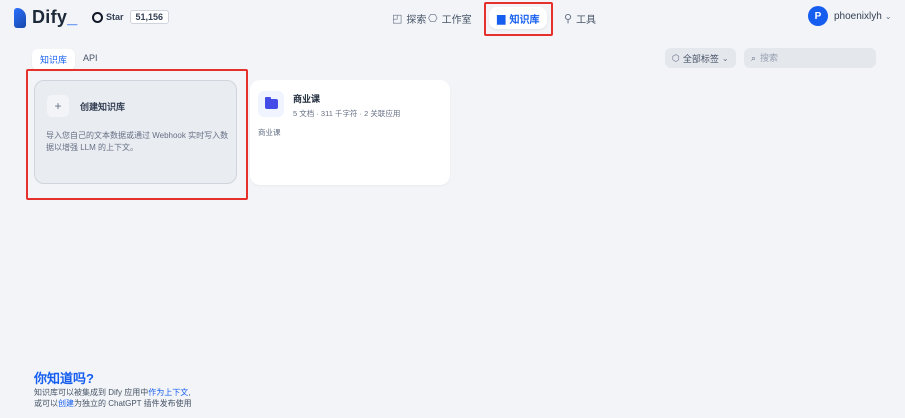  What do you see at coordinates (97, 17) in the screenshot?
I see `github-icon` at bounding box center [97, 17].